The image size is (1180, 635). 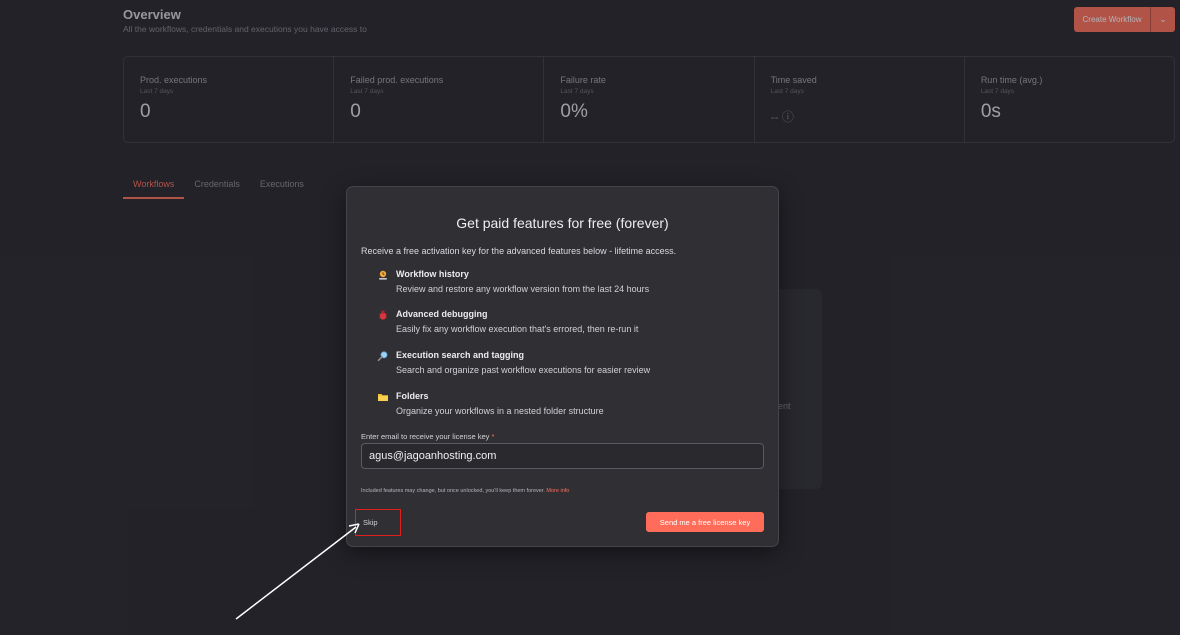 I want to click on email-field, so click(x=562, y=456).